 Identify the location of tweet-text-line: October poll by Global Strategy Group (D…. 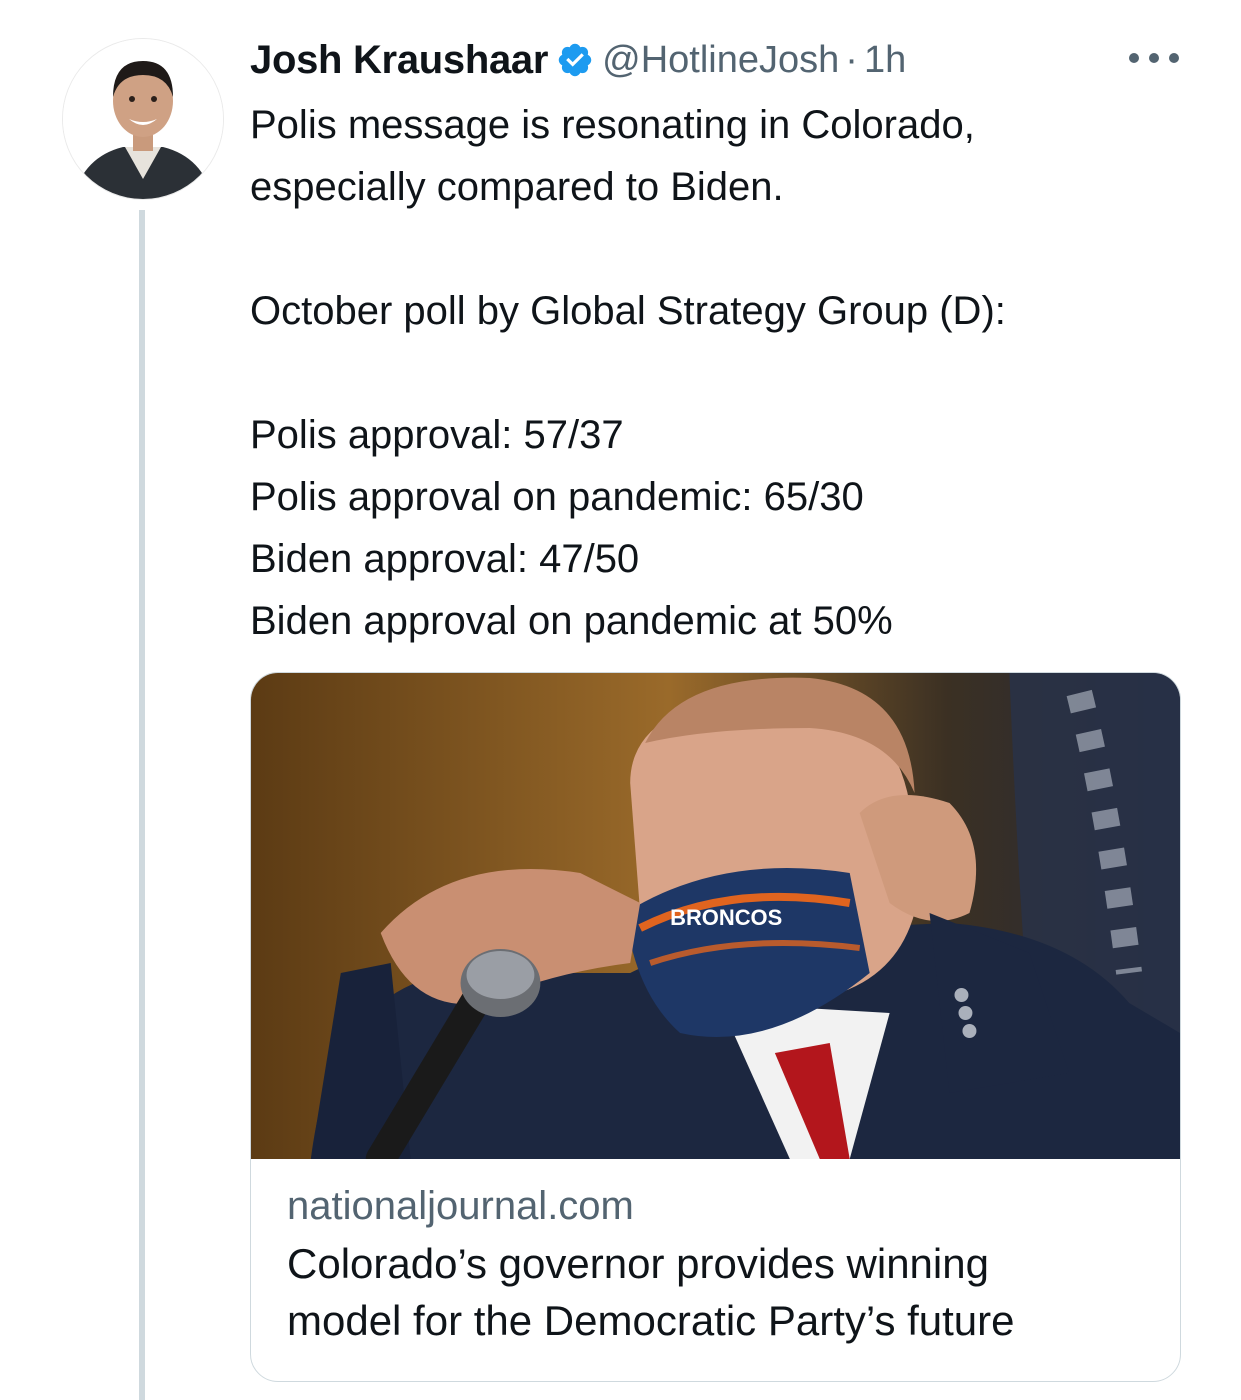
(628, 311).